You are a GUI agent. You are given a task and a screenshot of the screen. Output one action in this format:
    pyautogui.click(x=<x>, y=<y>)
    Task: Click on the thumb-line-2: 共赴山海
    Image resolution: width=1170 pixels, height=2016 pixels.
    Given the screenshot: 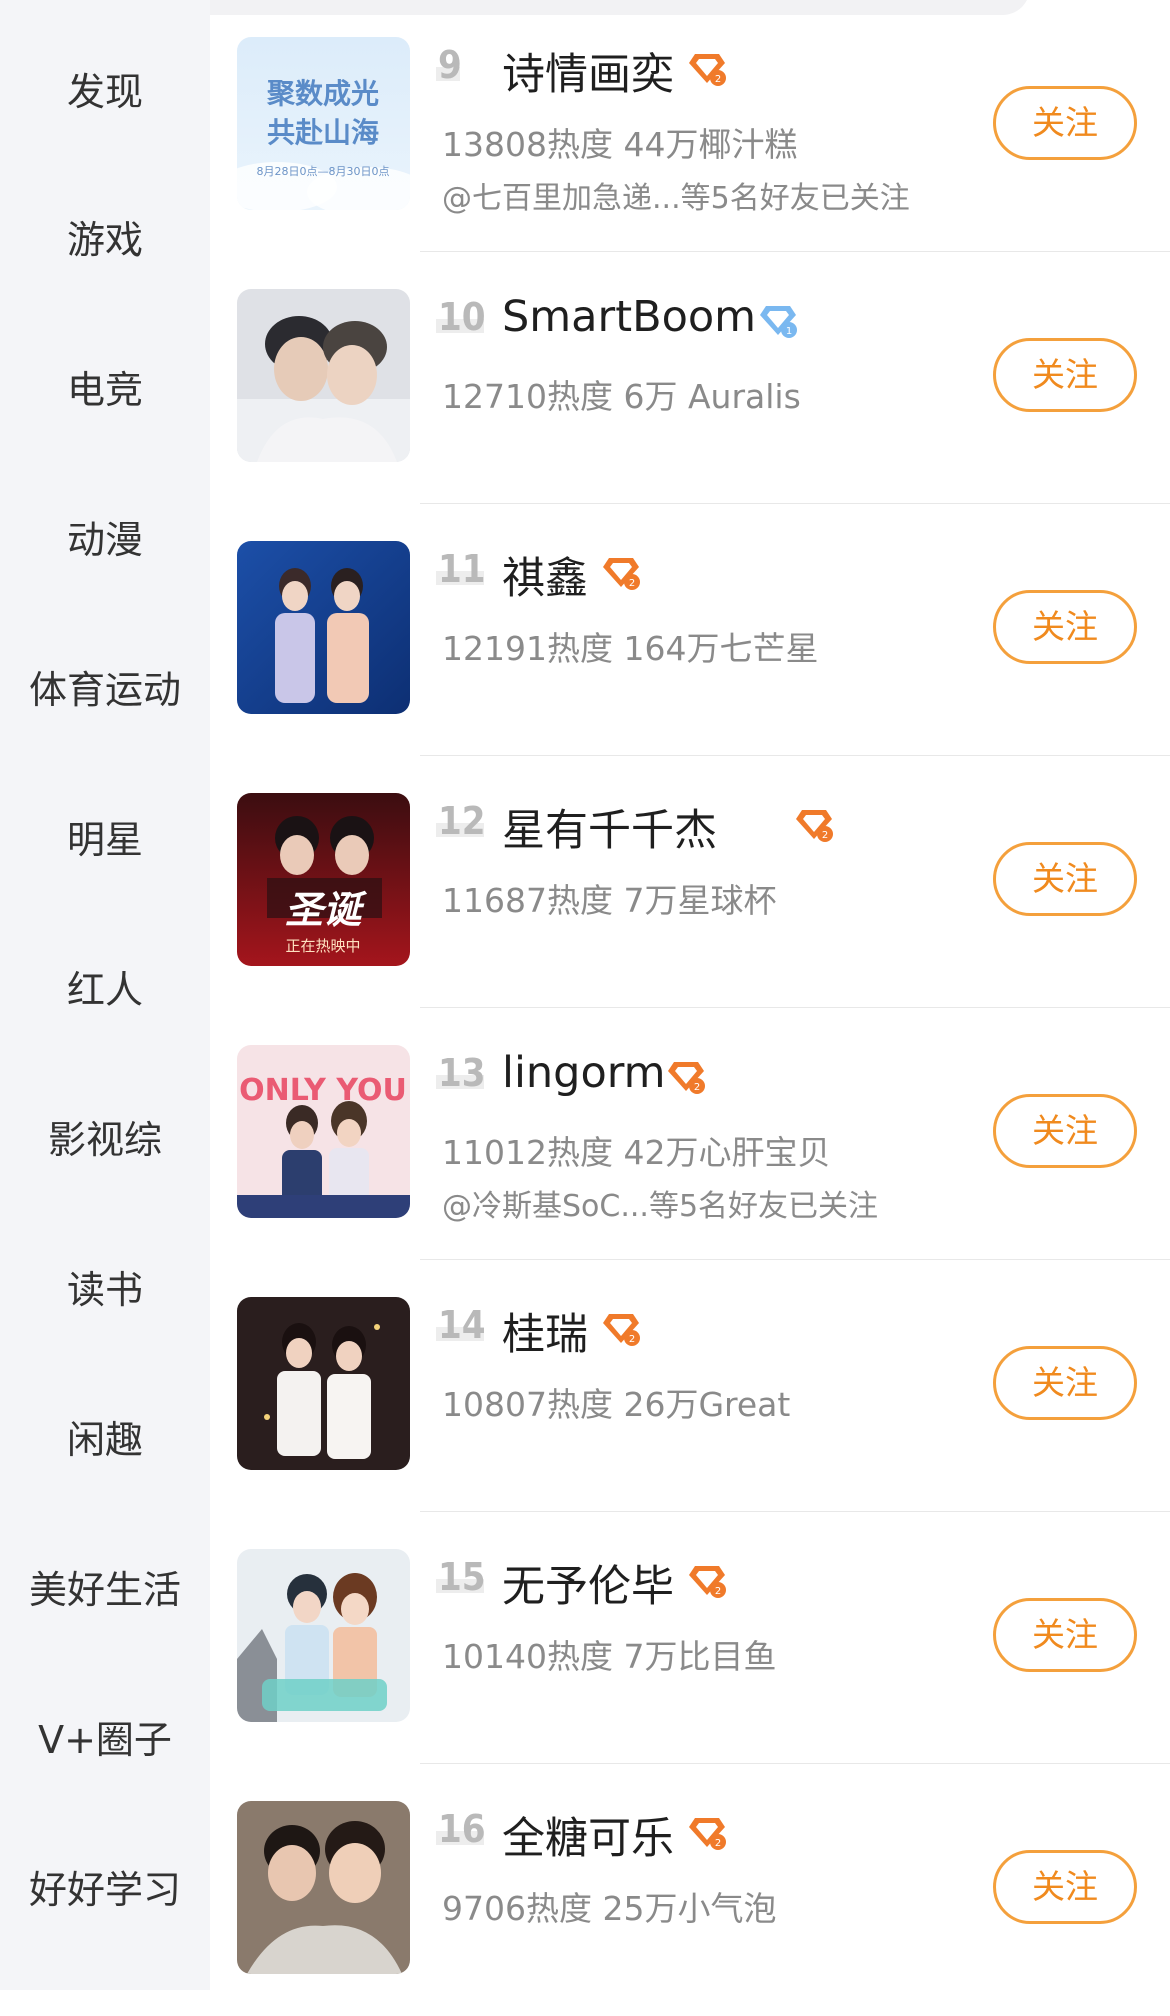 What is the action you would take?
    pyautogui.click(x=323, y=132)
    